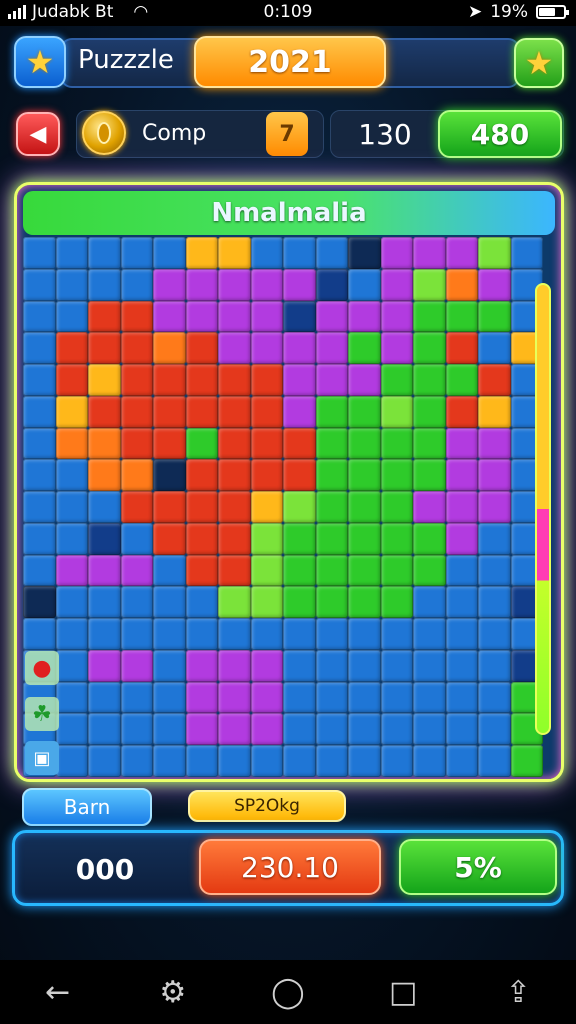 The width and height of the screenshot is (576, 1024). What do you see at coordinates (38, 134) in the screenshot?
I see `back-button: ◀` at bounding box center [38, 134].